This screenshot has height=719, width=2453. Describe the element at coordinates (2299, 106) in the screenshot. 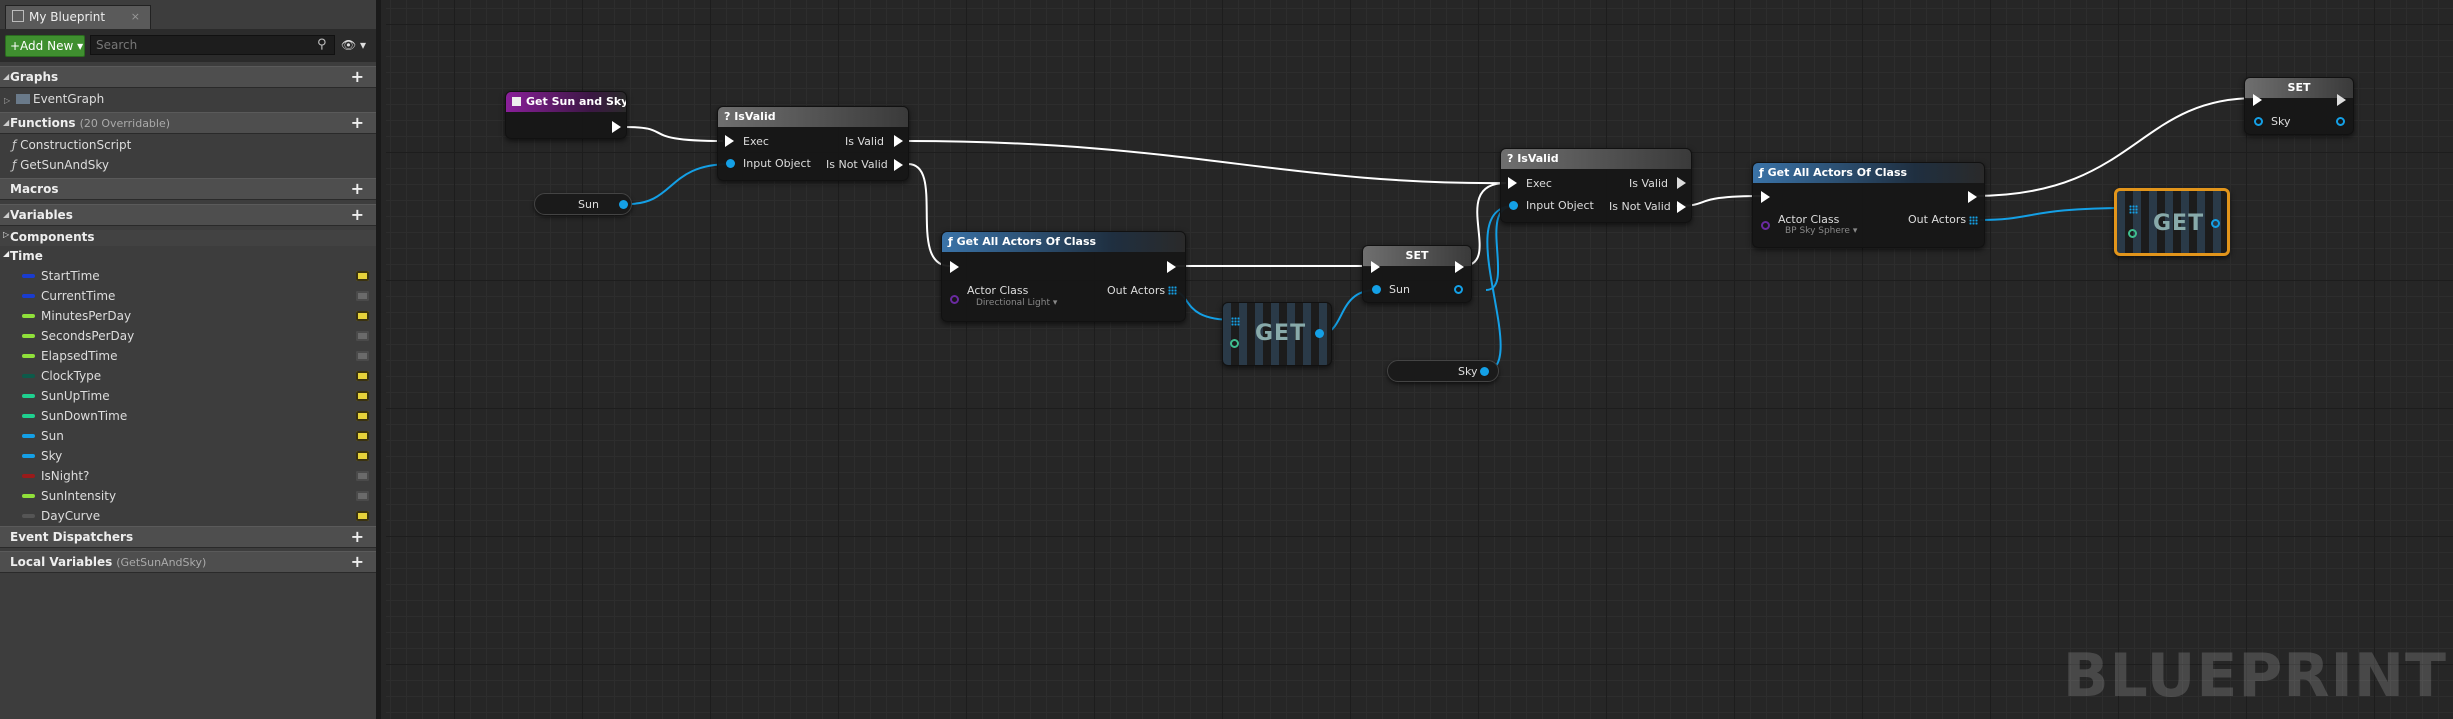

I see `node-set-sky: SET Sky` at that location.